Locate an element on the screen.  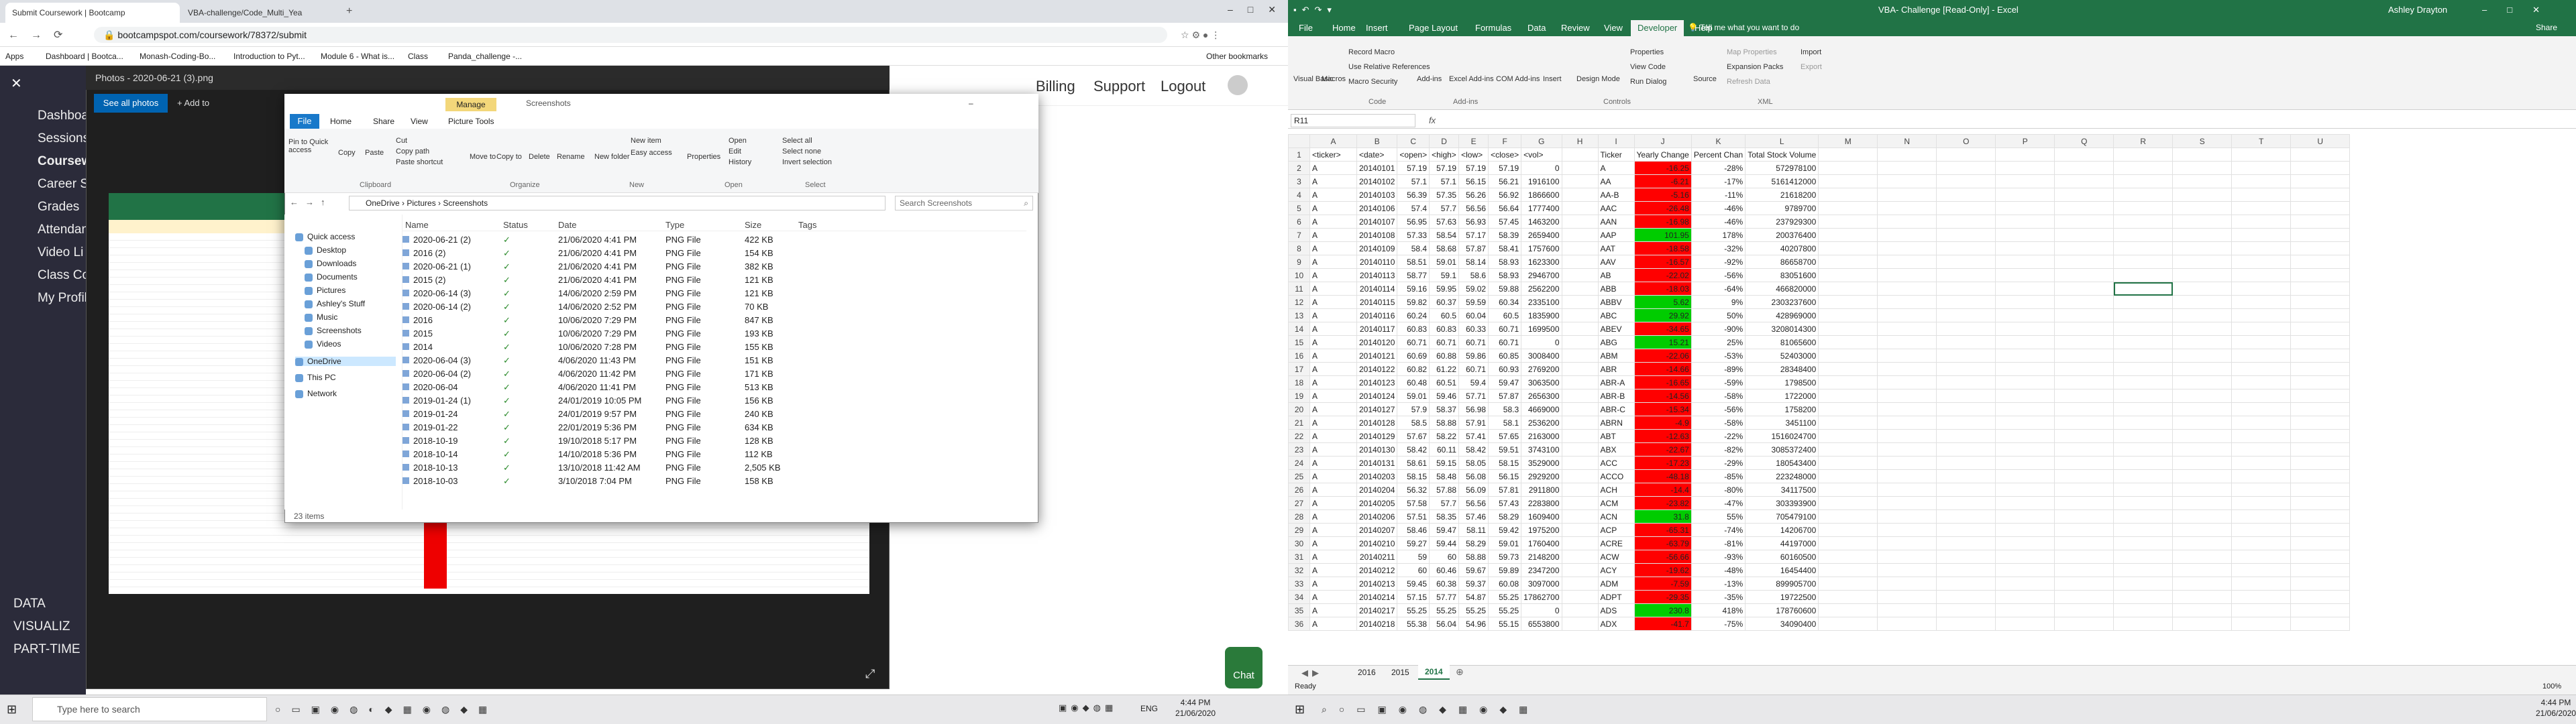
cell: 57.77 is located at coordinates (1444, 597).